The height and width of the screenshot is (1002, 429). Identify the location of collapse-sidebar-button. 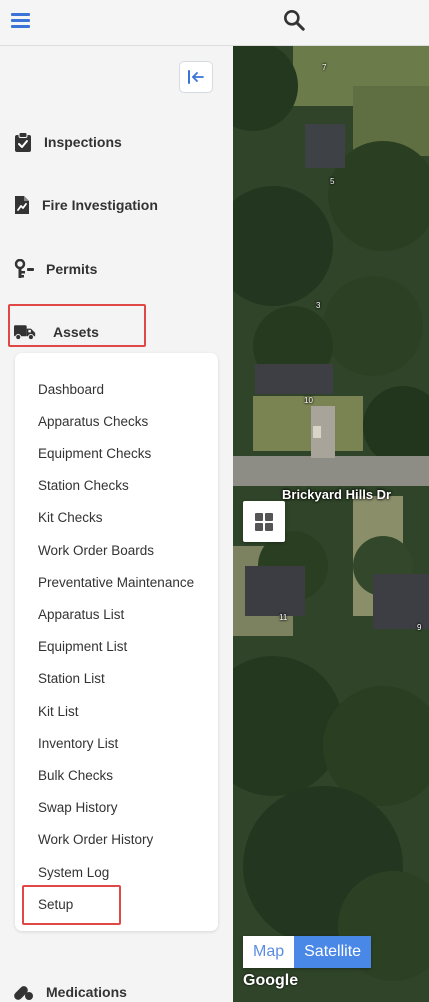
(196, 77).